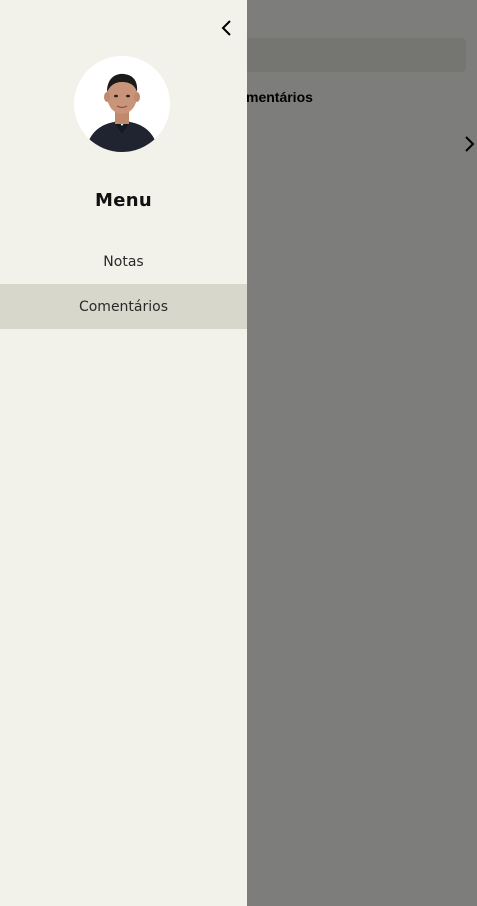 Image resolution: width=477 pixels, height=906 pixels. I want to click on menu-item-notas: Notas, so click(123, 261).